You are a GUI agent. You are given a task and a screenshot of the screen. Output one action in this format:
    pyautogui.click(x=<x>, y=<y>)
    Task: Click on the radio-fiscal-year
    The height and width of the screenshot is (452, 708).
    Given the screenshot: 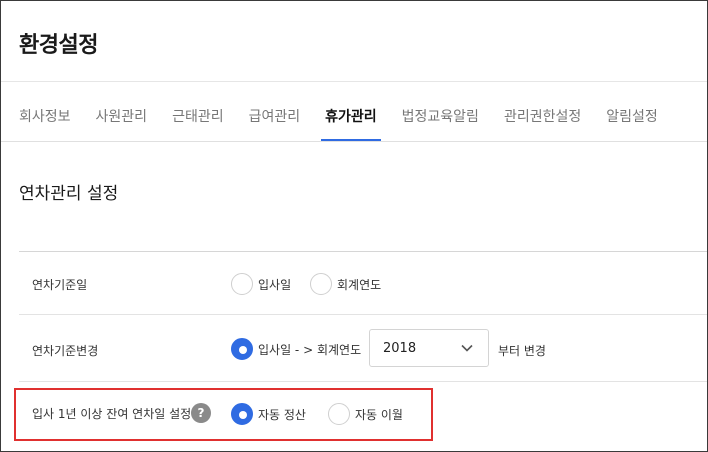 What is the action you would take?
    pyautogui.click(x=321, y=284)
    